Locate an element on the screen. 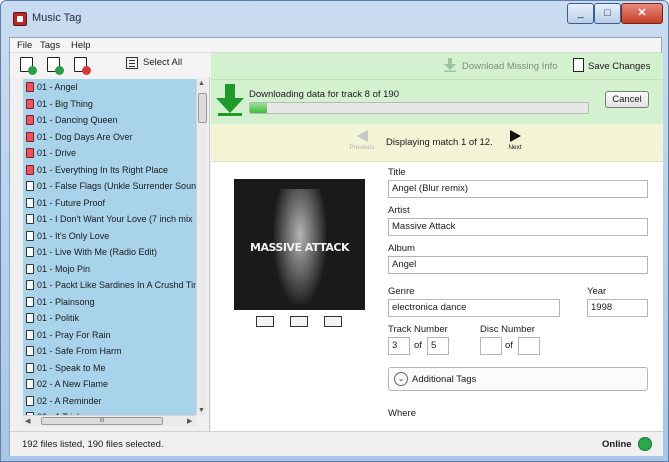 This screenshot has height=462, width=669. window-title: Music Tag is located at coordinates (57, 18).